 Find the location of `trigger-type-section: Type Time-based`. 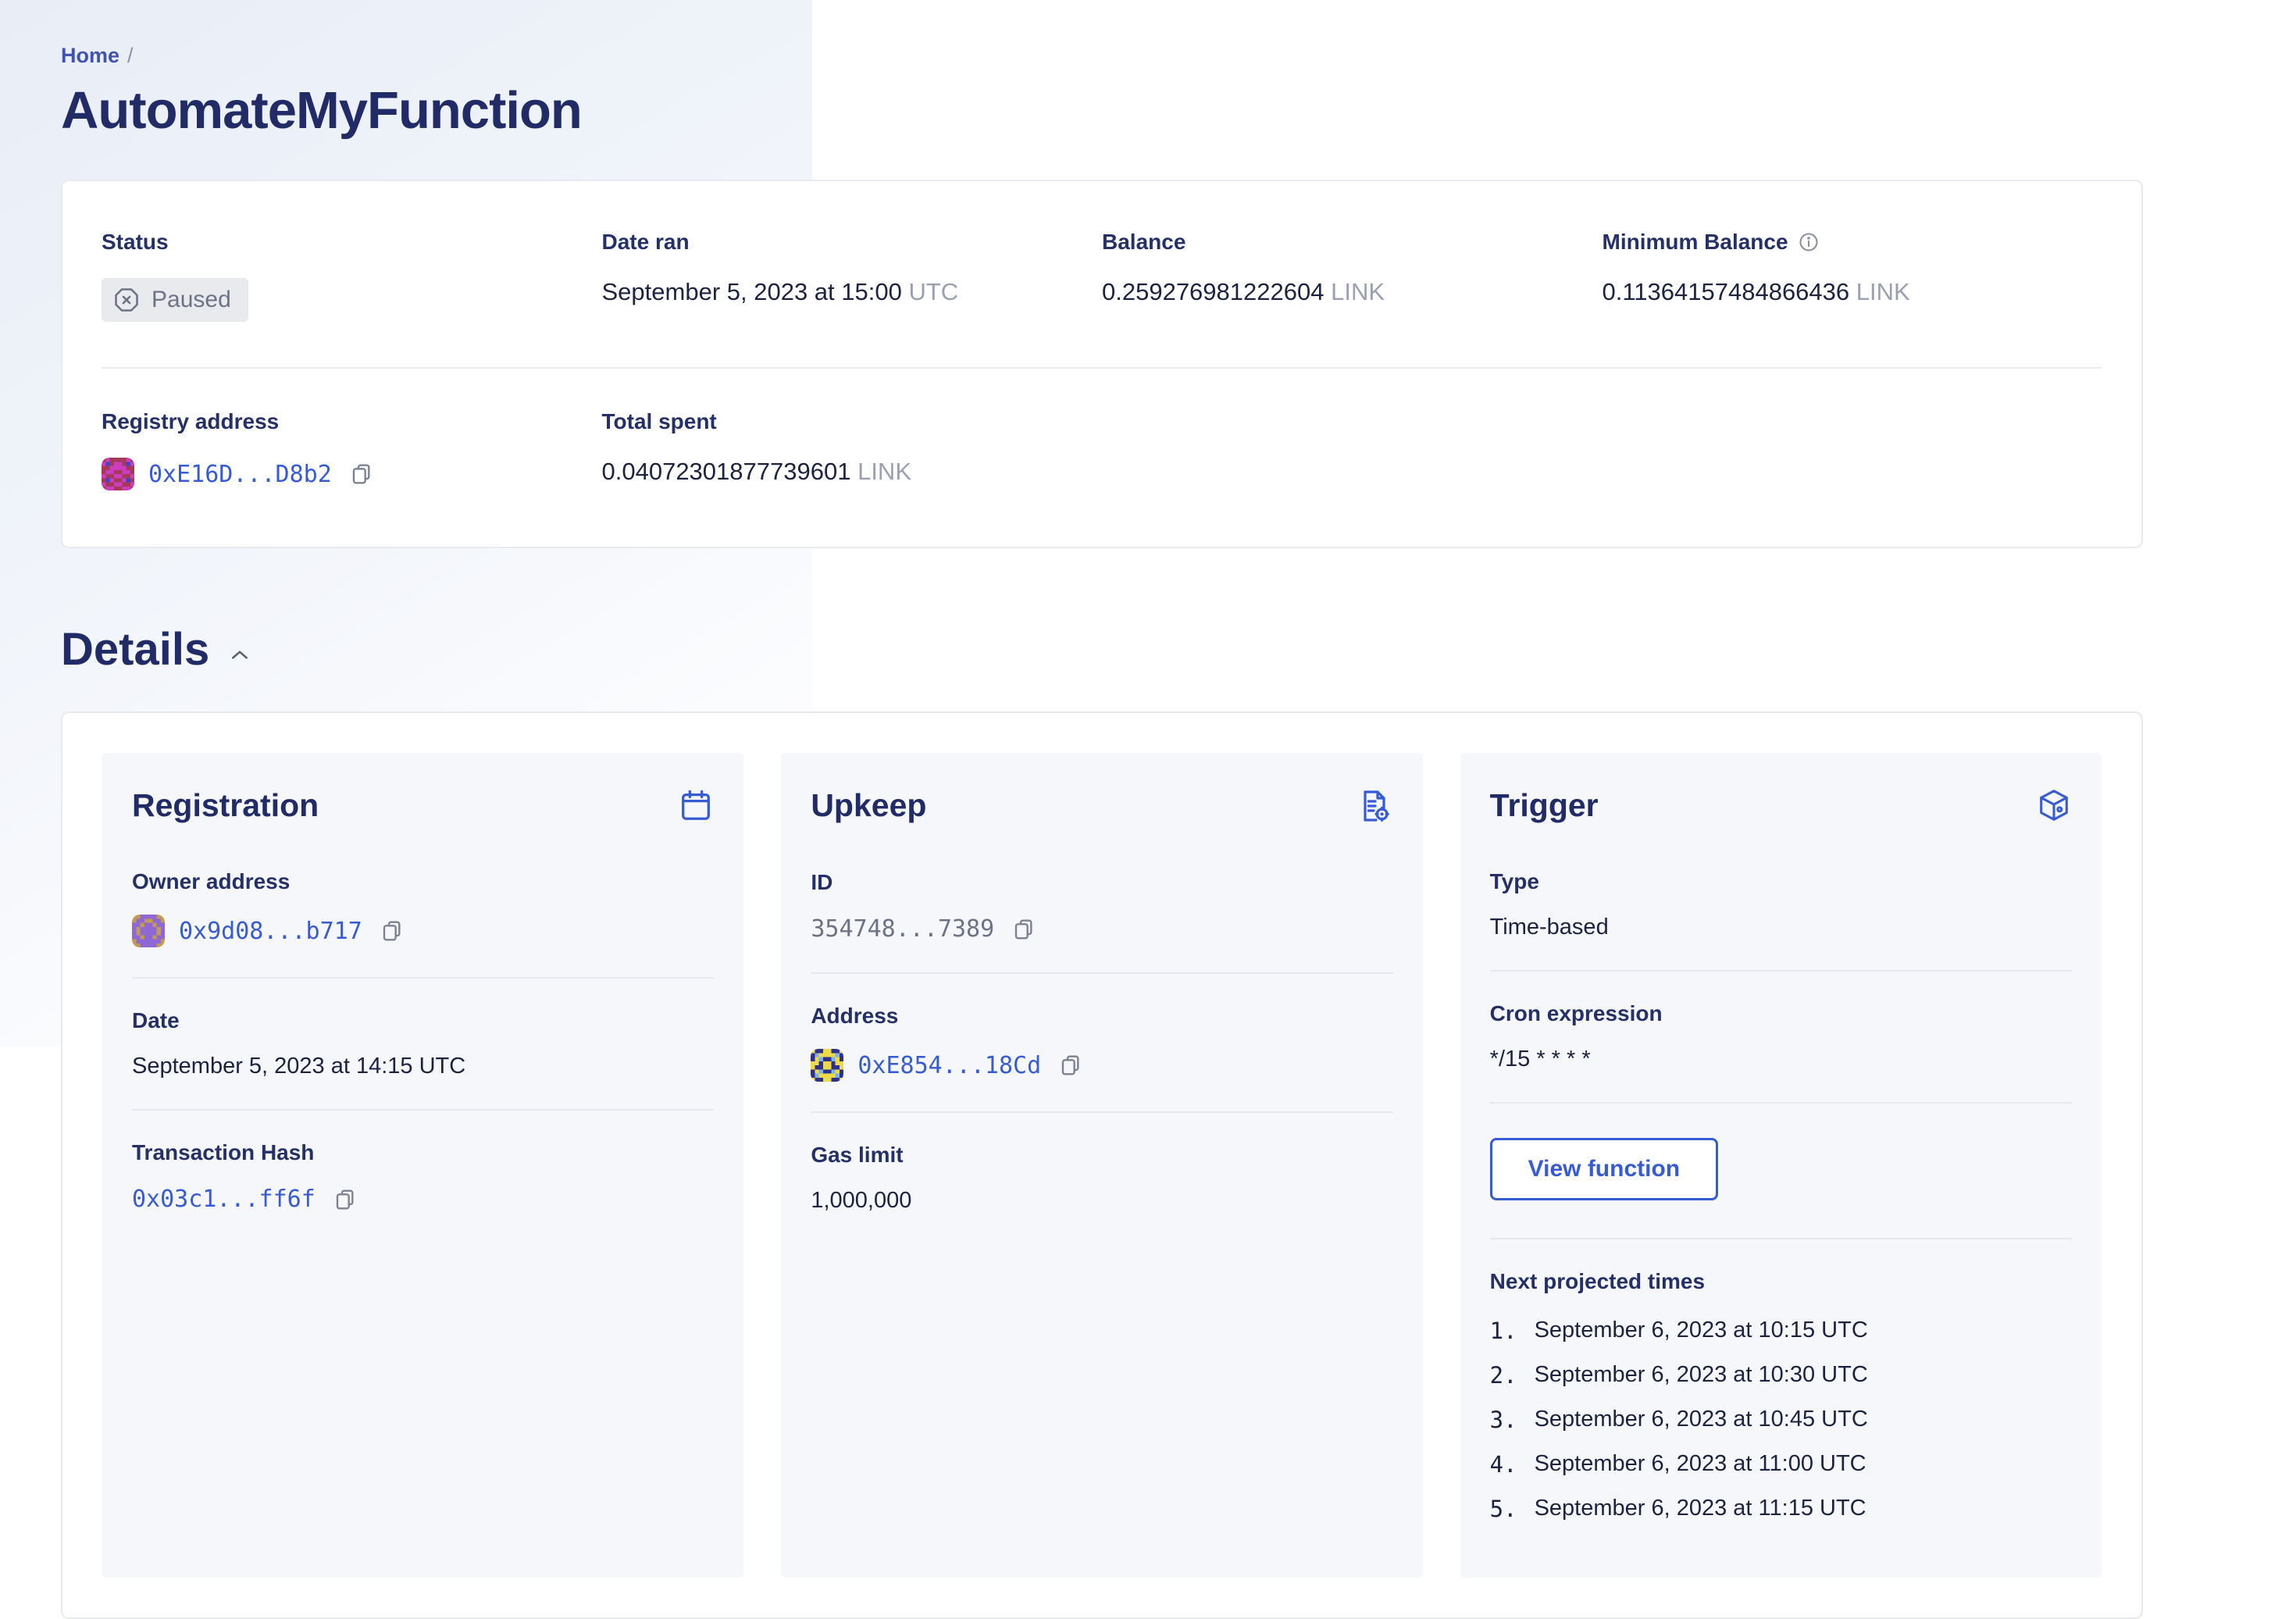

trigger-type-section: Type Time-based is located at coordinates (1781, 904).